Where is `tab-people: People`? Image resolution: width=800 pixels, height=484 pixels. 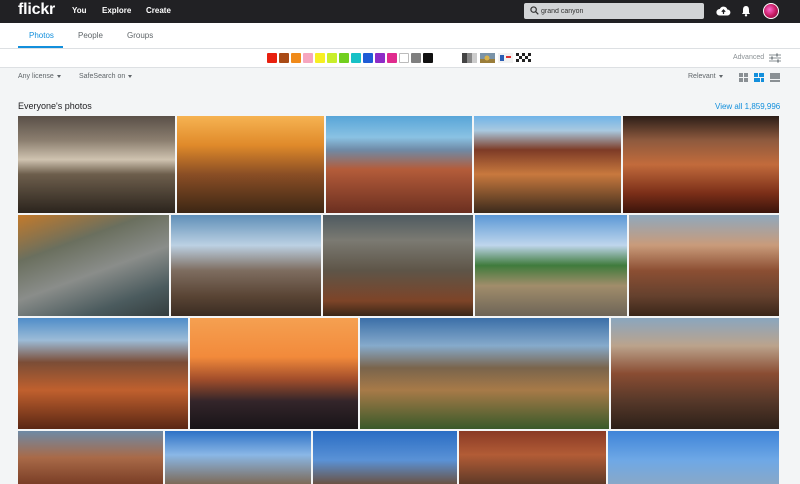 tab-people: People is located at coordinates (90, 35).